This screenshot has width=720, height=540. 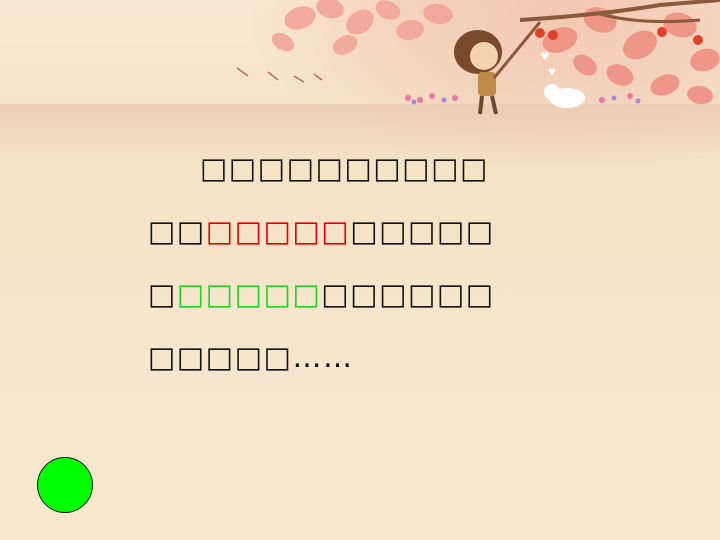 What do you see at coordinates (344, 168) in the screenshot?
I see `text-segment: □□□□□□□□□□` at bounding box center [344, 168].